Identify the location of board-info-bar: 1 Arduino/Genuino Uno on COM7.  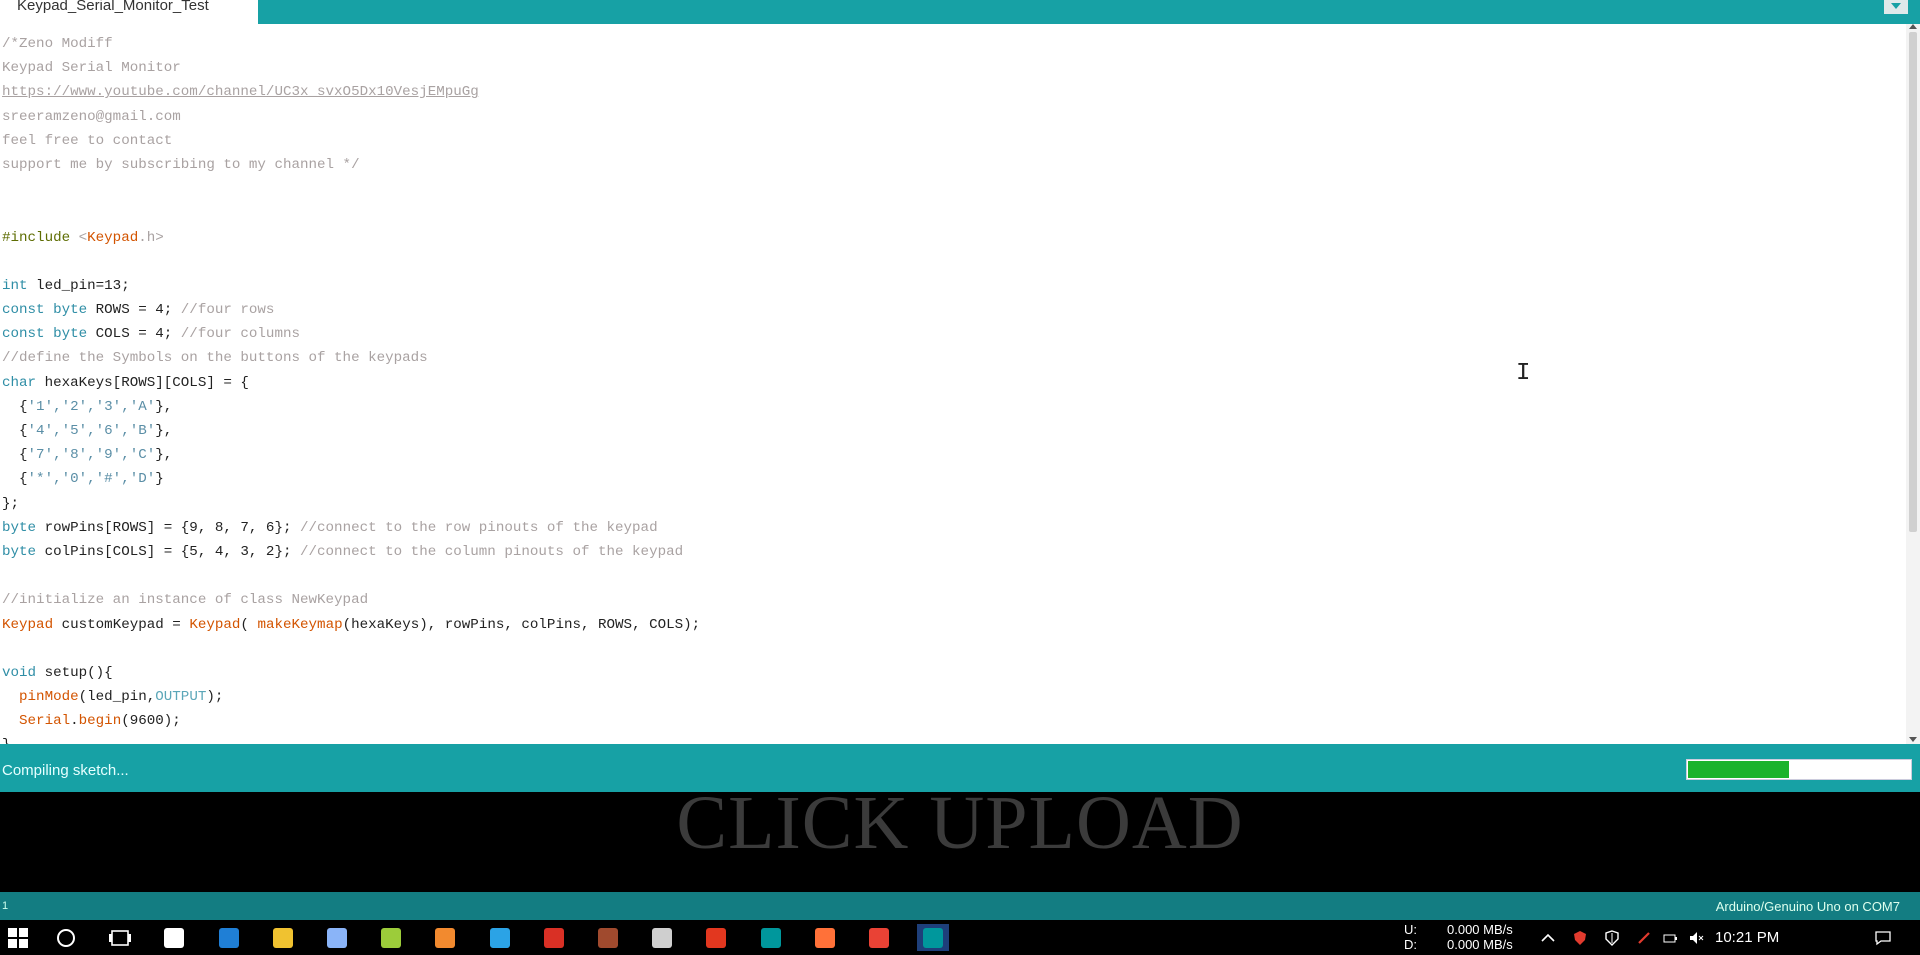
(960, 906).